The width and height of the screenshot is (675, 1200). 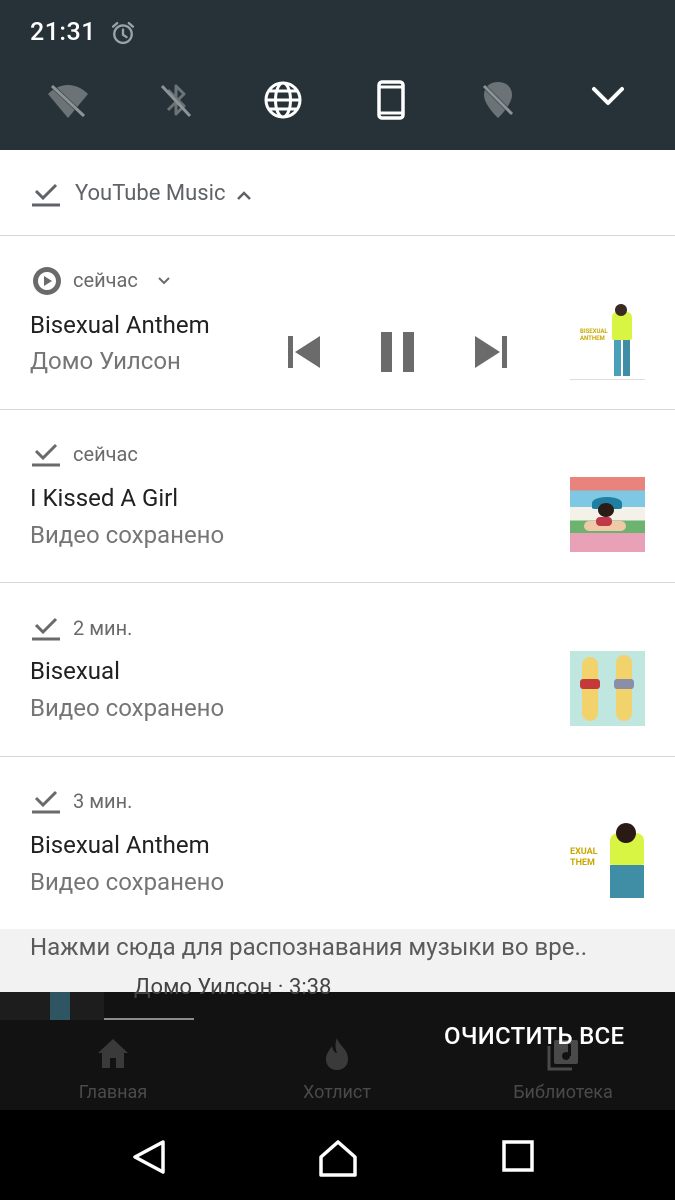 What do you see at coordinates (149, 1157) in the screenshot?
I see `back-icon` at bounding box center [149, 1157].